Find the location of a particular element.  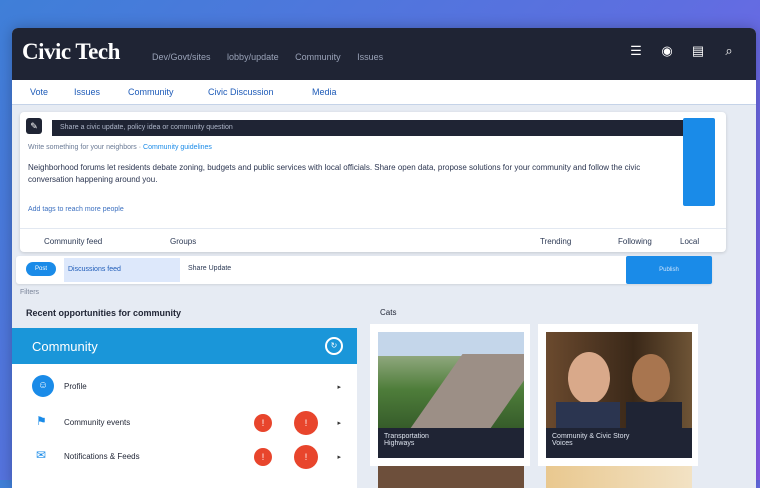

sidebar-title: Community is located at coordinates (65, 346).